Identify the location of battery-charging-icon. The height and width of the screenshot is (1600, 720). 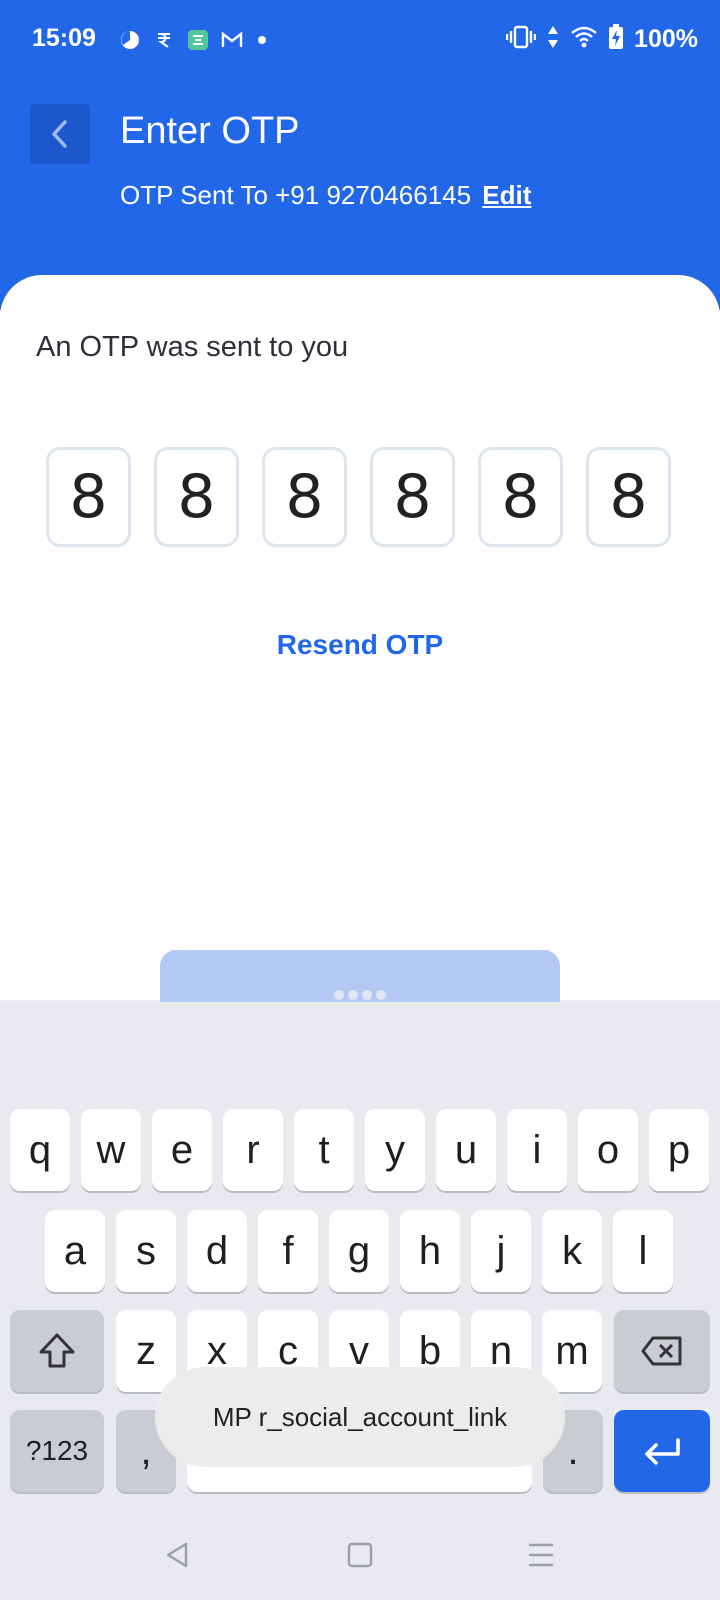
(616, 39).